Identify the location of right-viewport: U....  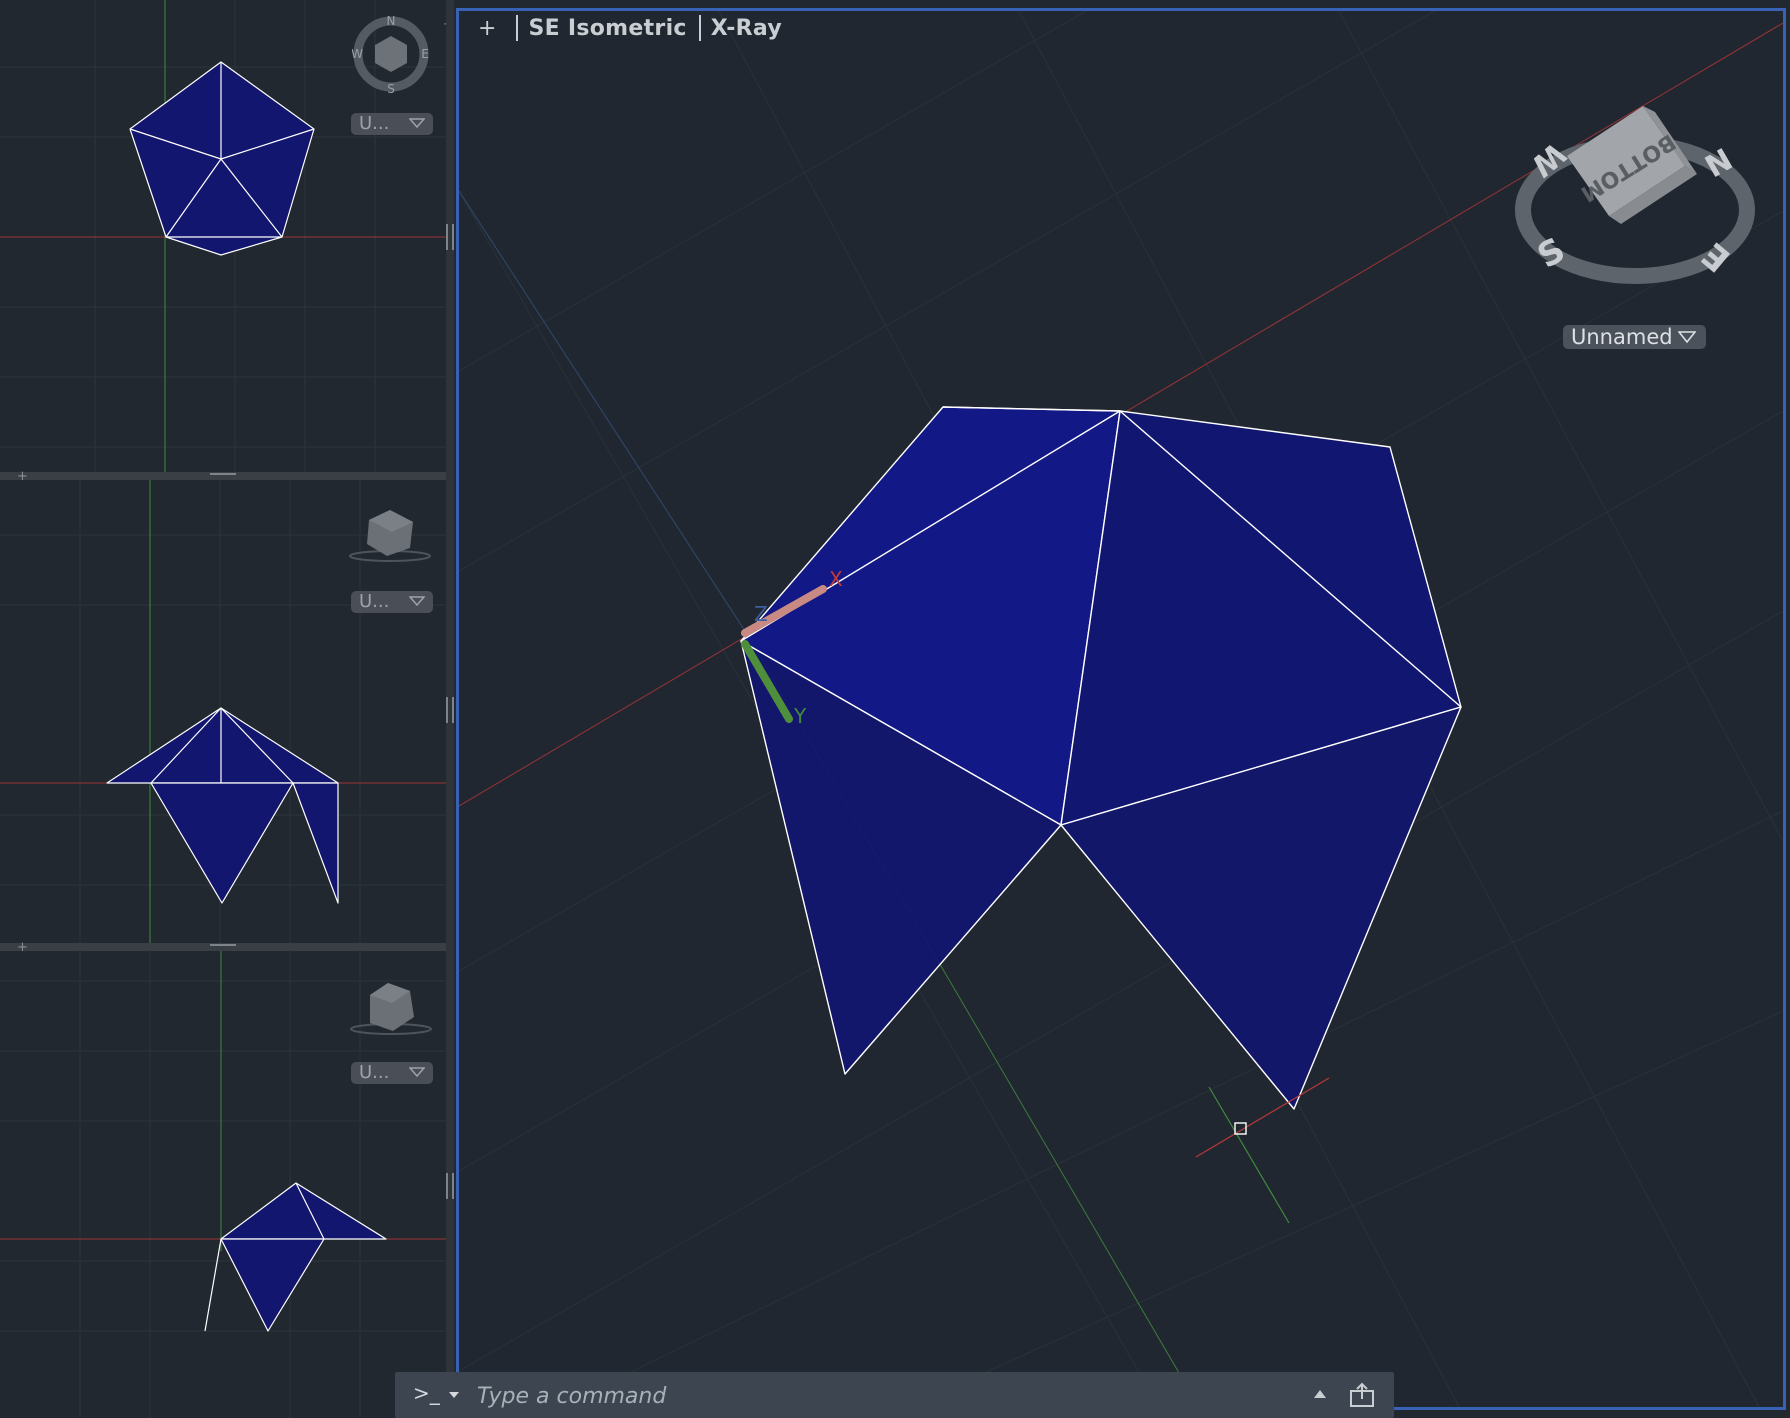
(223, 1184).